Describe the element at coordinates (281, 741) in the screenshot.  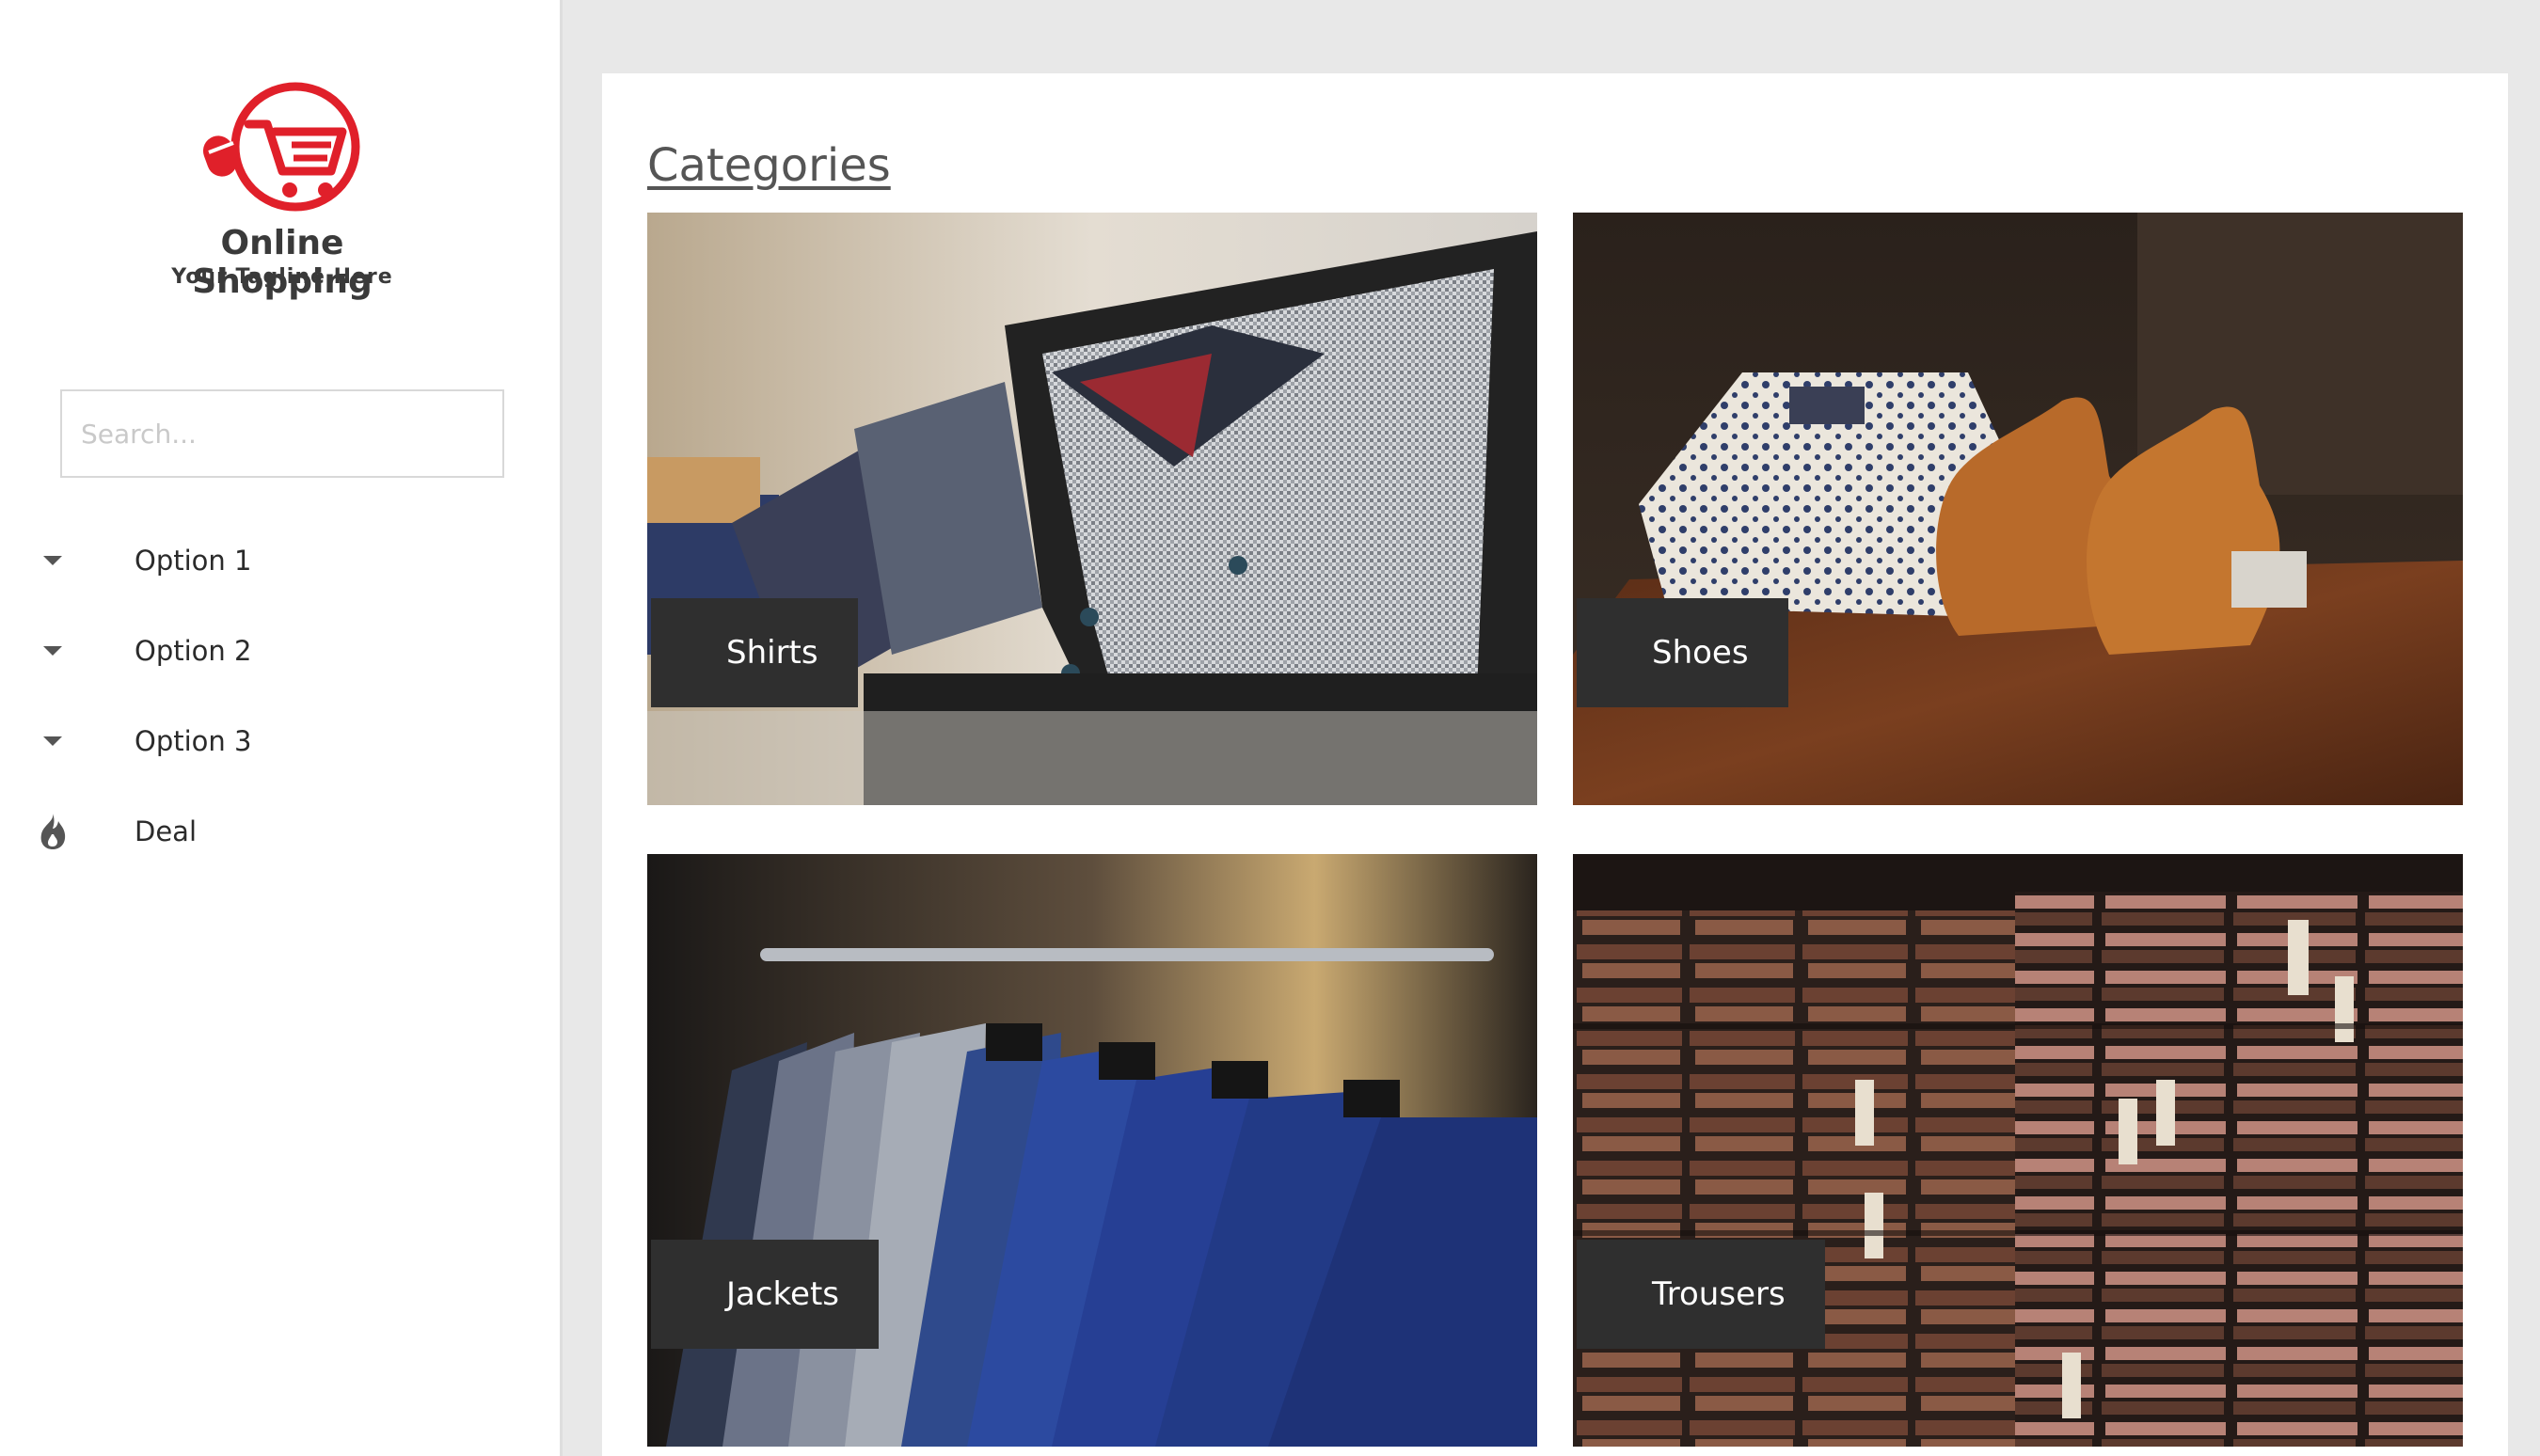
I see `sidebar-item-option-3: Option 3` at that location.